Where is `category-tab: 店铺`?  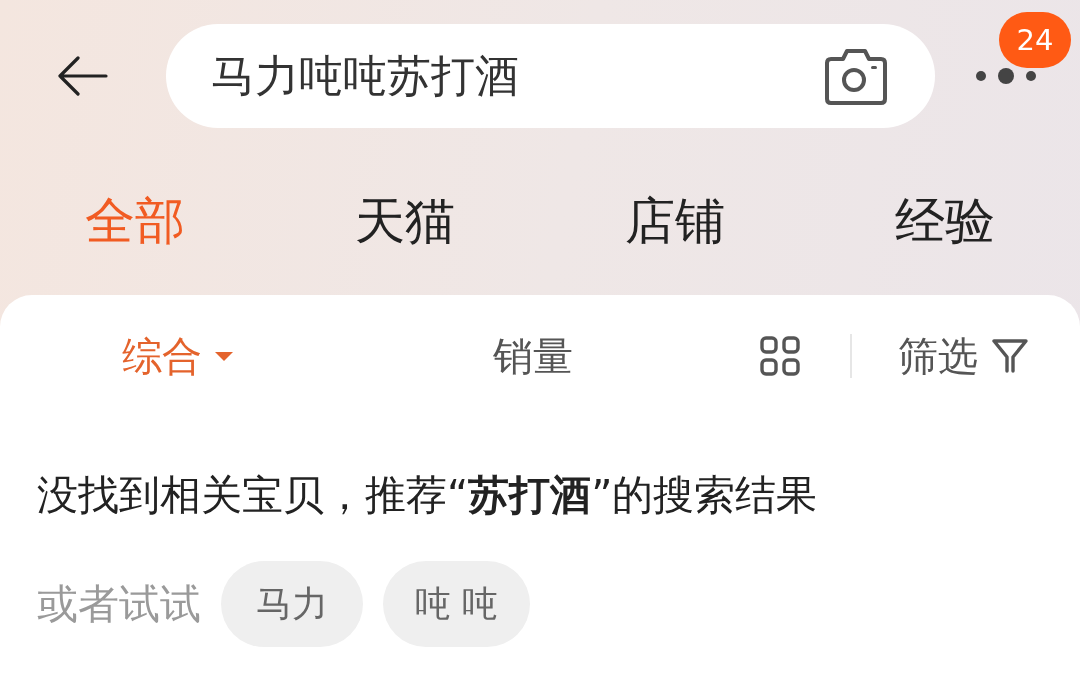
category-tab: 店铺 is located at coordinates (675, 221).